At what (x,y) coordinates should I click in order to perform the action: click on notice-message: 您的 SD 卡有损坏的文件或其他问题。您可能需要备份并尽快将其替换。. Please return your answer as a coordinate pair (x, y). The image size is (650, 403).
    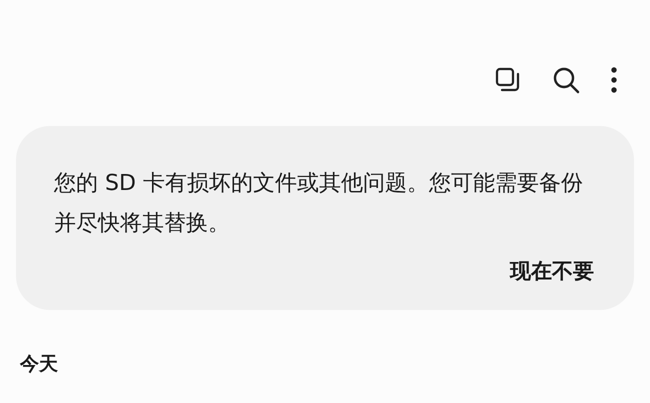
    Looking at the image, I should click on (319, 204).